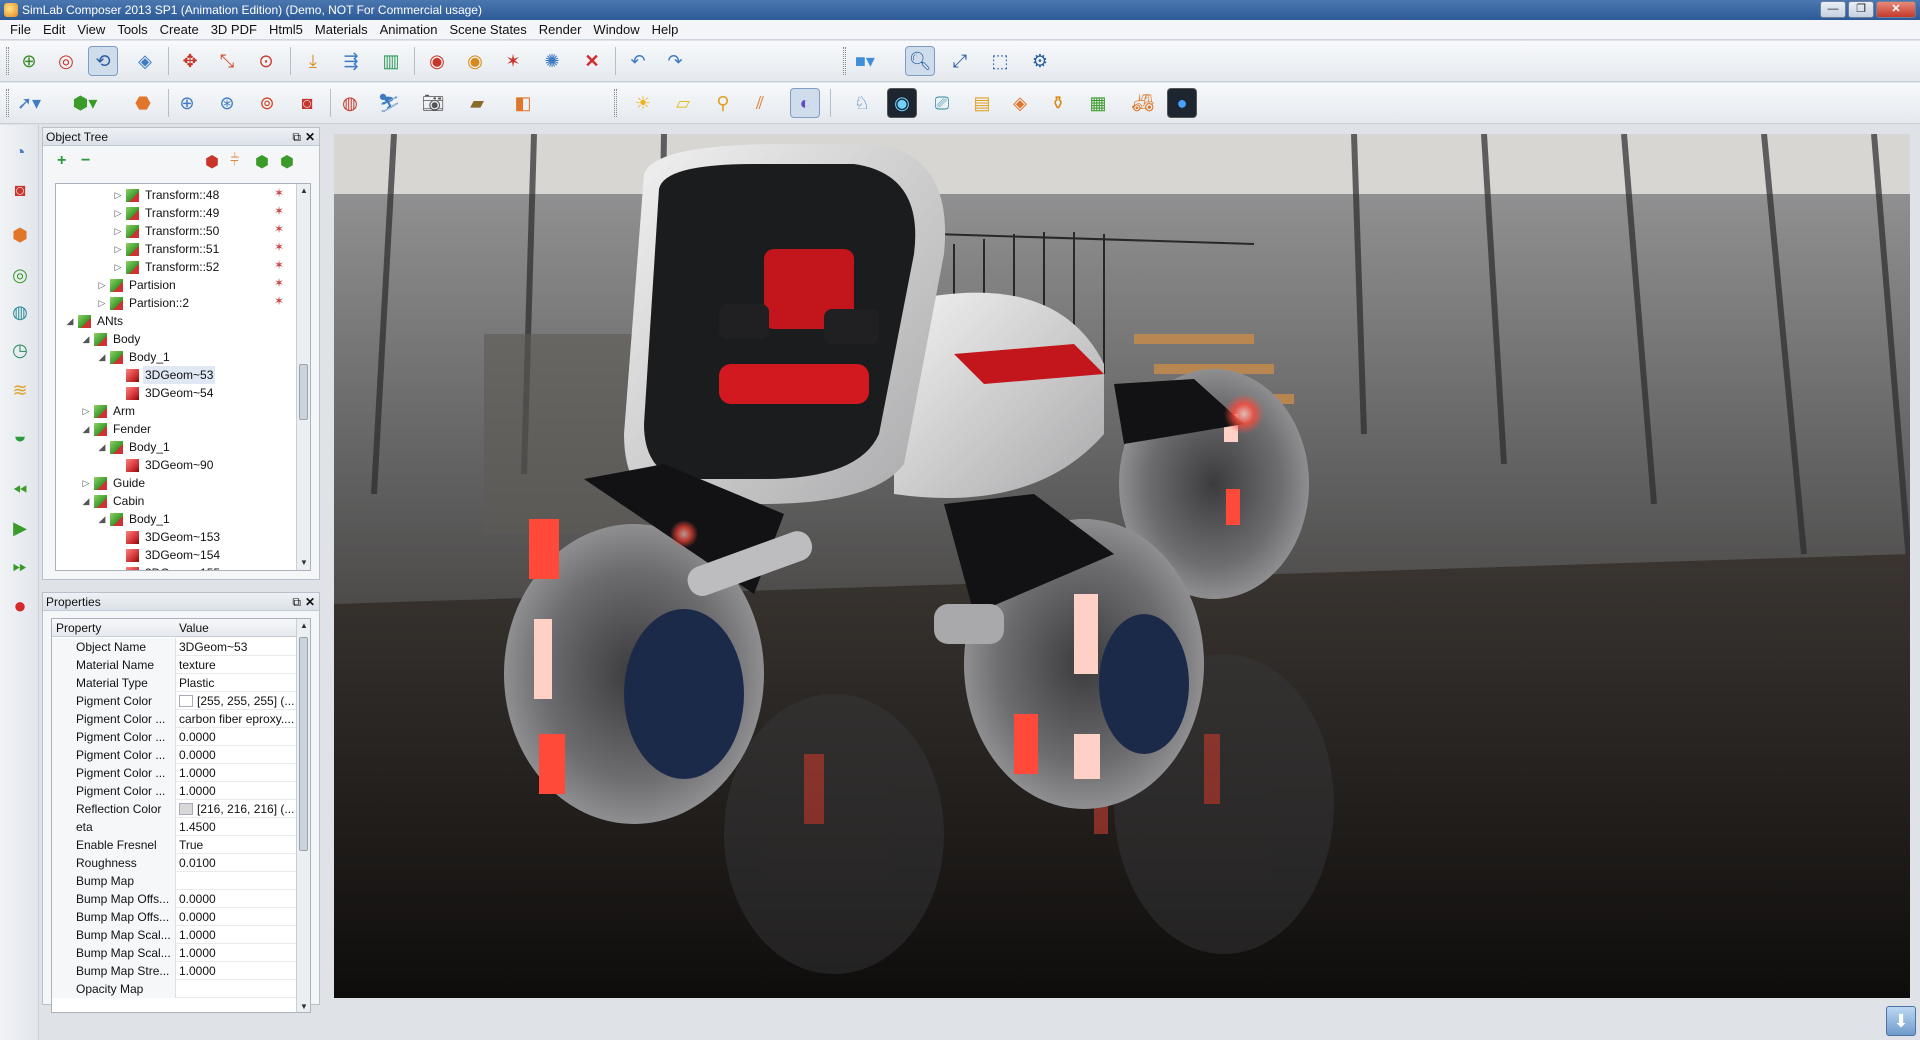 The image size is (1920, 1040). What do you see at coordinates (137, 285) in the screenshot?
I see `tree-item: ▷ Partision` at bounding box center [137, 285].